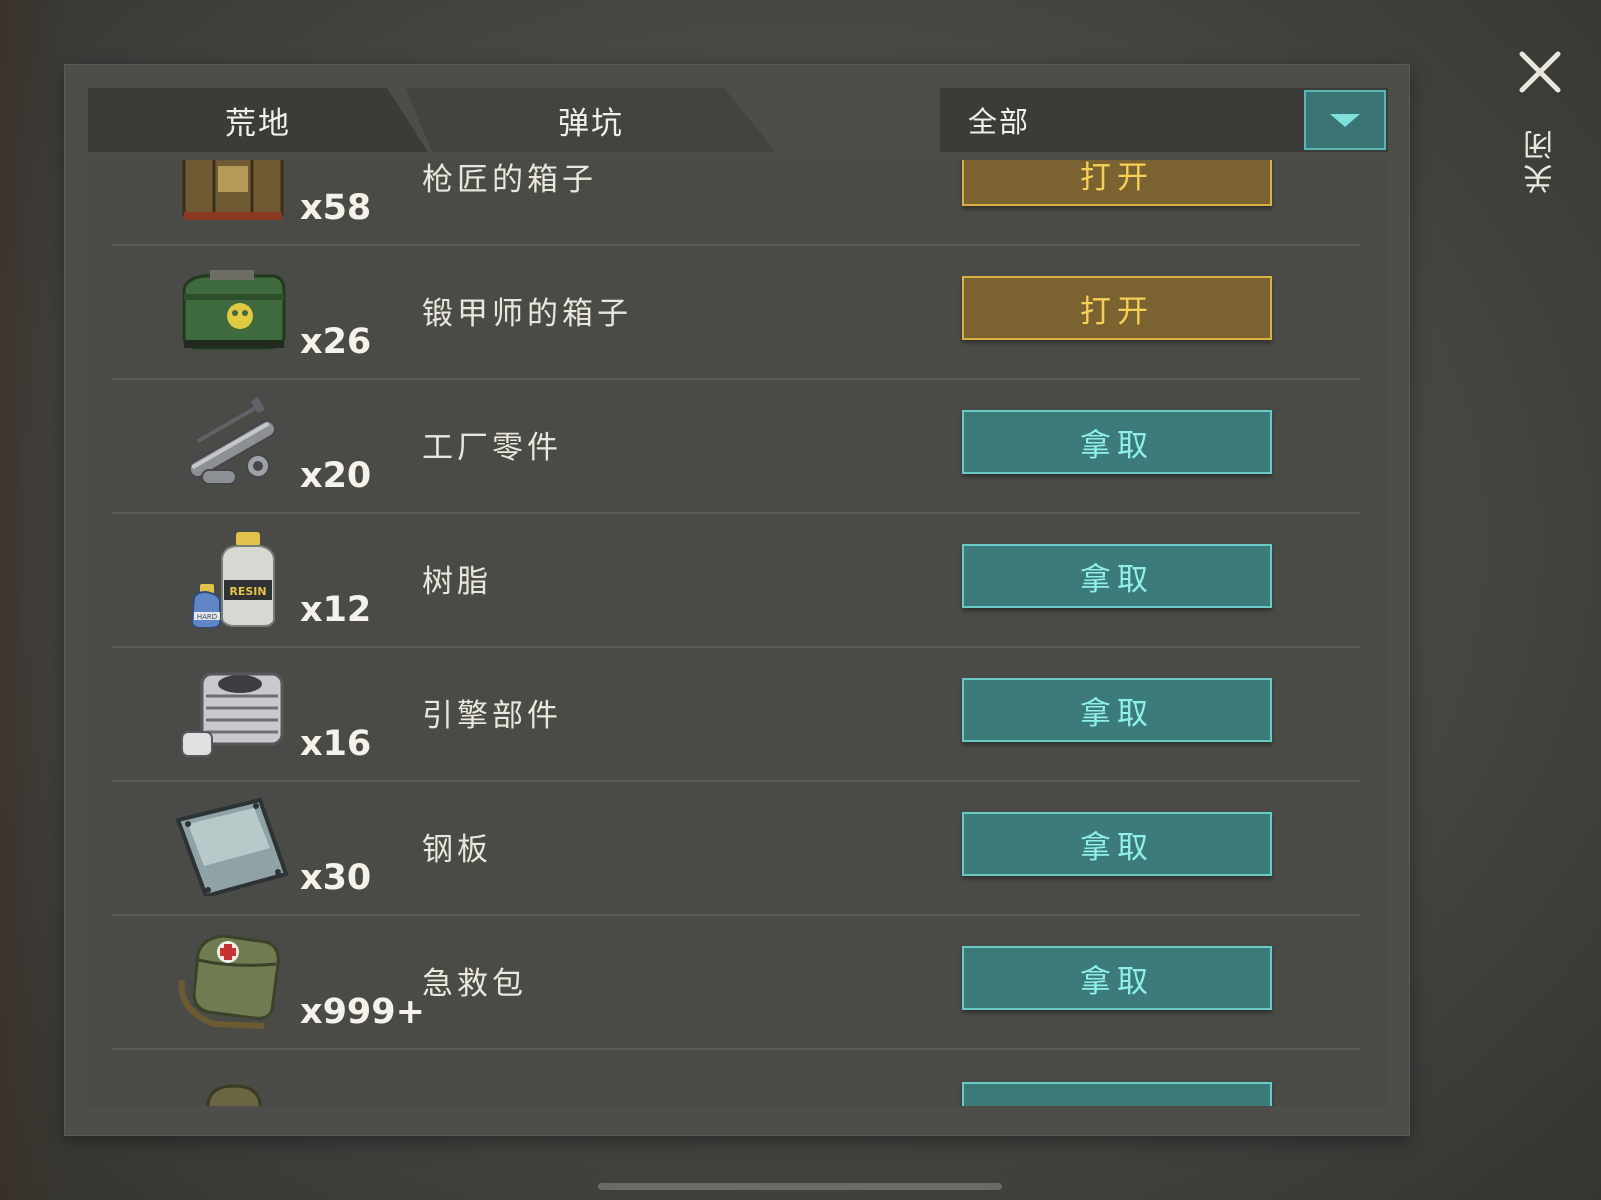 The width and height of the screenshot is (1601, 1200). I want to click on filter-dropdown: 全部, so click(1164, 120).